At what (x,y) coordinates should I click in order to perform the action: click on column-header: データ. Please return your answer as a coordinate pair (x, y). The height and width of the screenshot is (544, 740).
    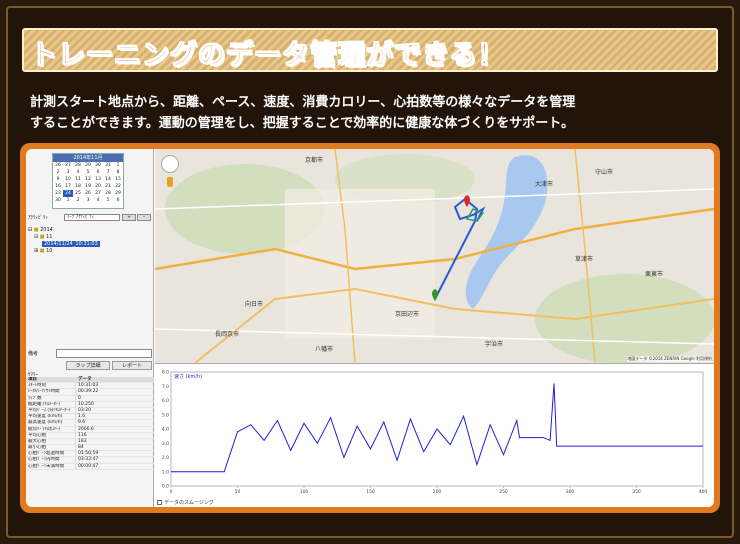
    Looking at the image, I should click on (85, 379).